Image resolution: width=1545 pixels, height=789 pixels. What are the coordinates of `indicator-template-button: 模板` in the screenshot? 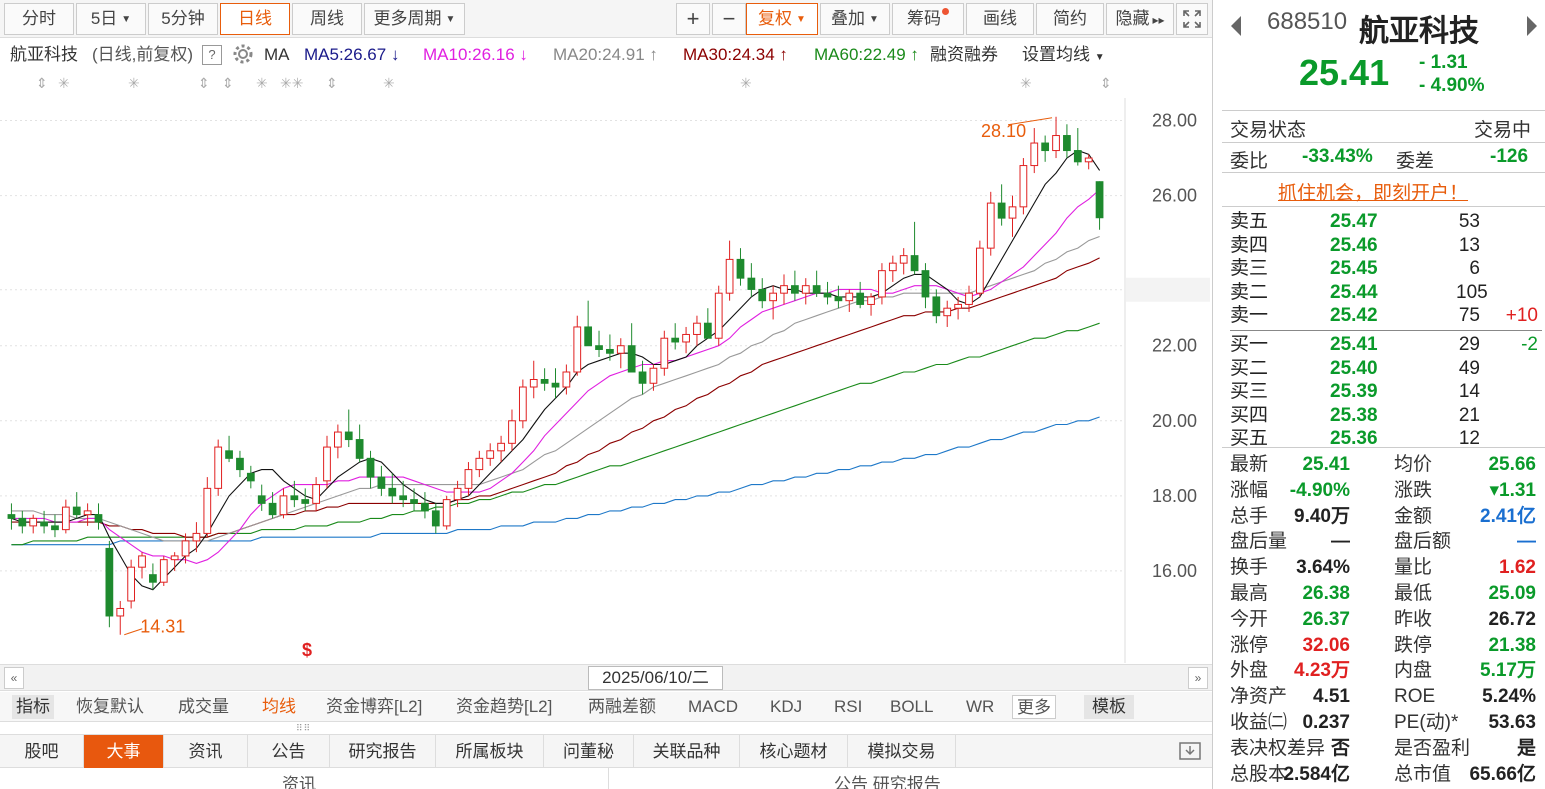 It's located at (1109, 707).